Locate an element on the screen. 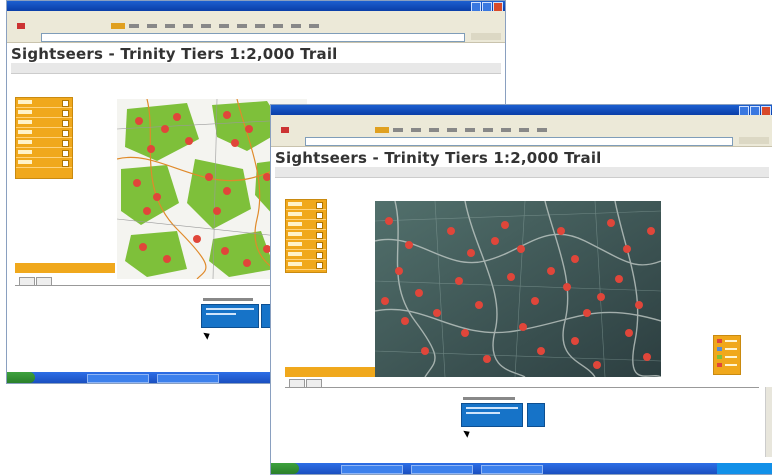 Image resolution: width=772 pixels, height=475 pixels. taskbar is located at coordinates (521, 468).